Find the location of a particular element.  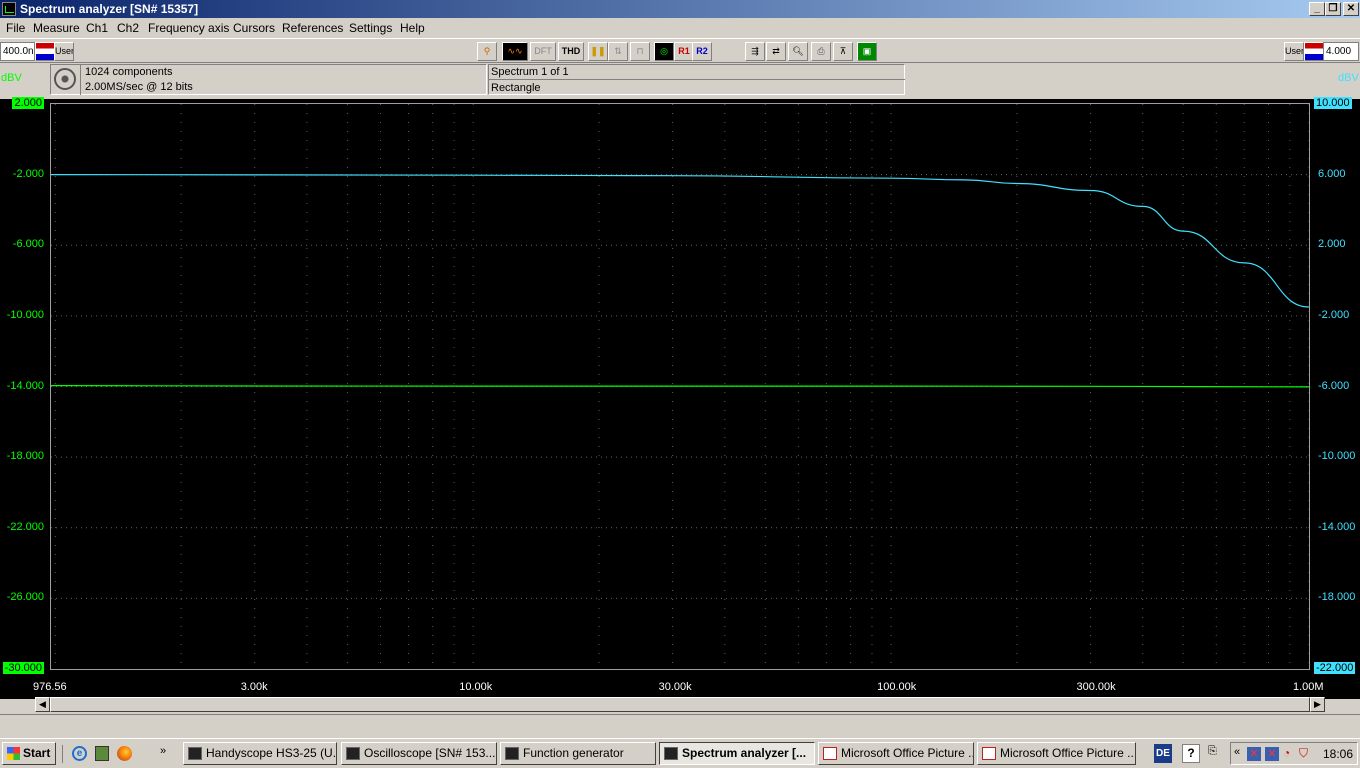

frequency-scrollbar: ◀ ▶ is located at coordinates (680, 704).